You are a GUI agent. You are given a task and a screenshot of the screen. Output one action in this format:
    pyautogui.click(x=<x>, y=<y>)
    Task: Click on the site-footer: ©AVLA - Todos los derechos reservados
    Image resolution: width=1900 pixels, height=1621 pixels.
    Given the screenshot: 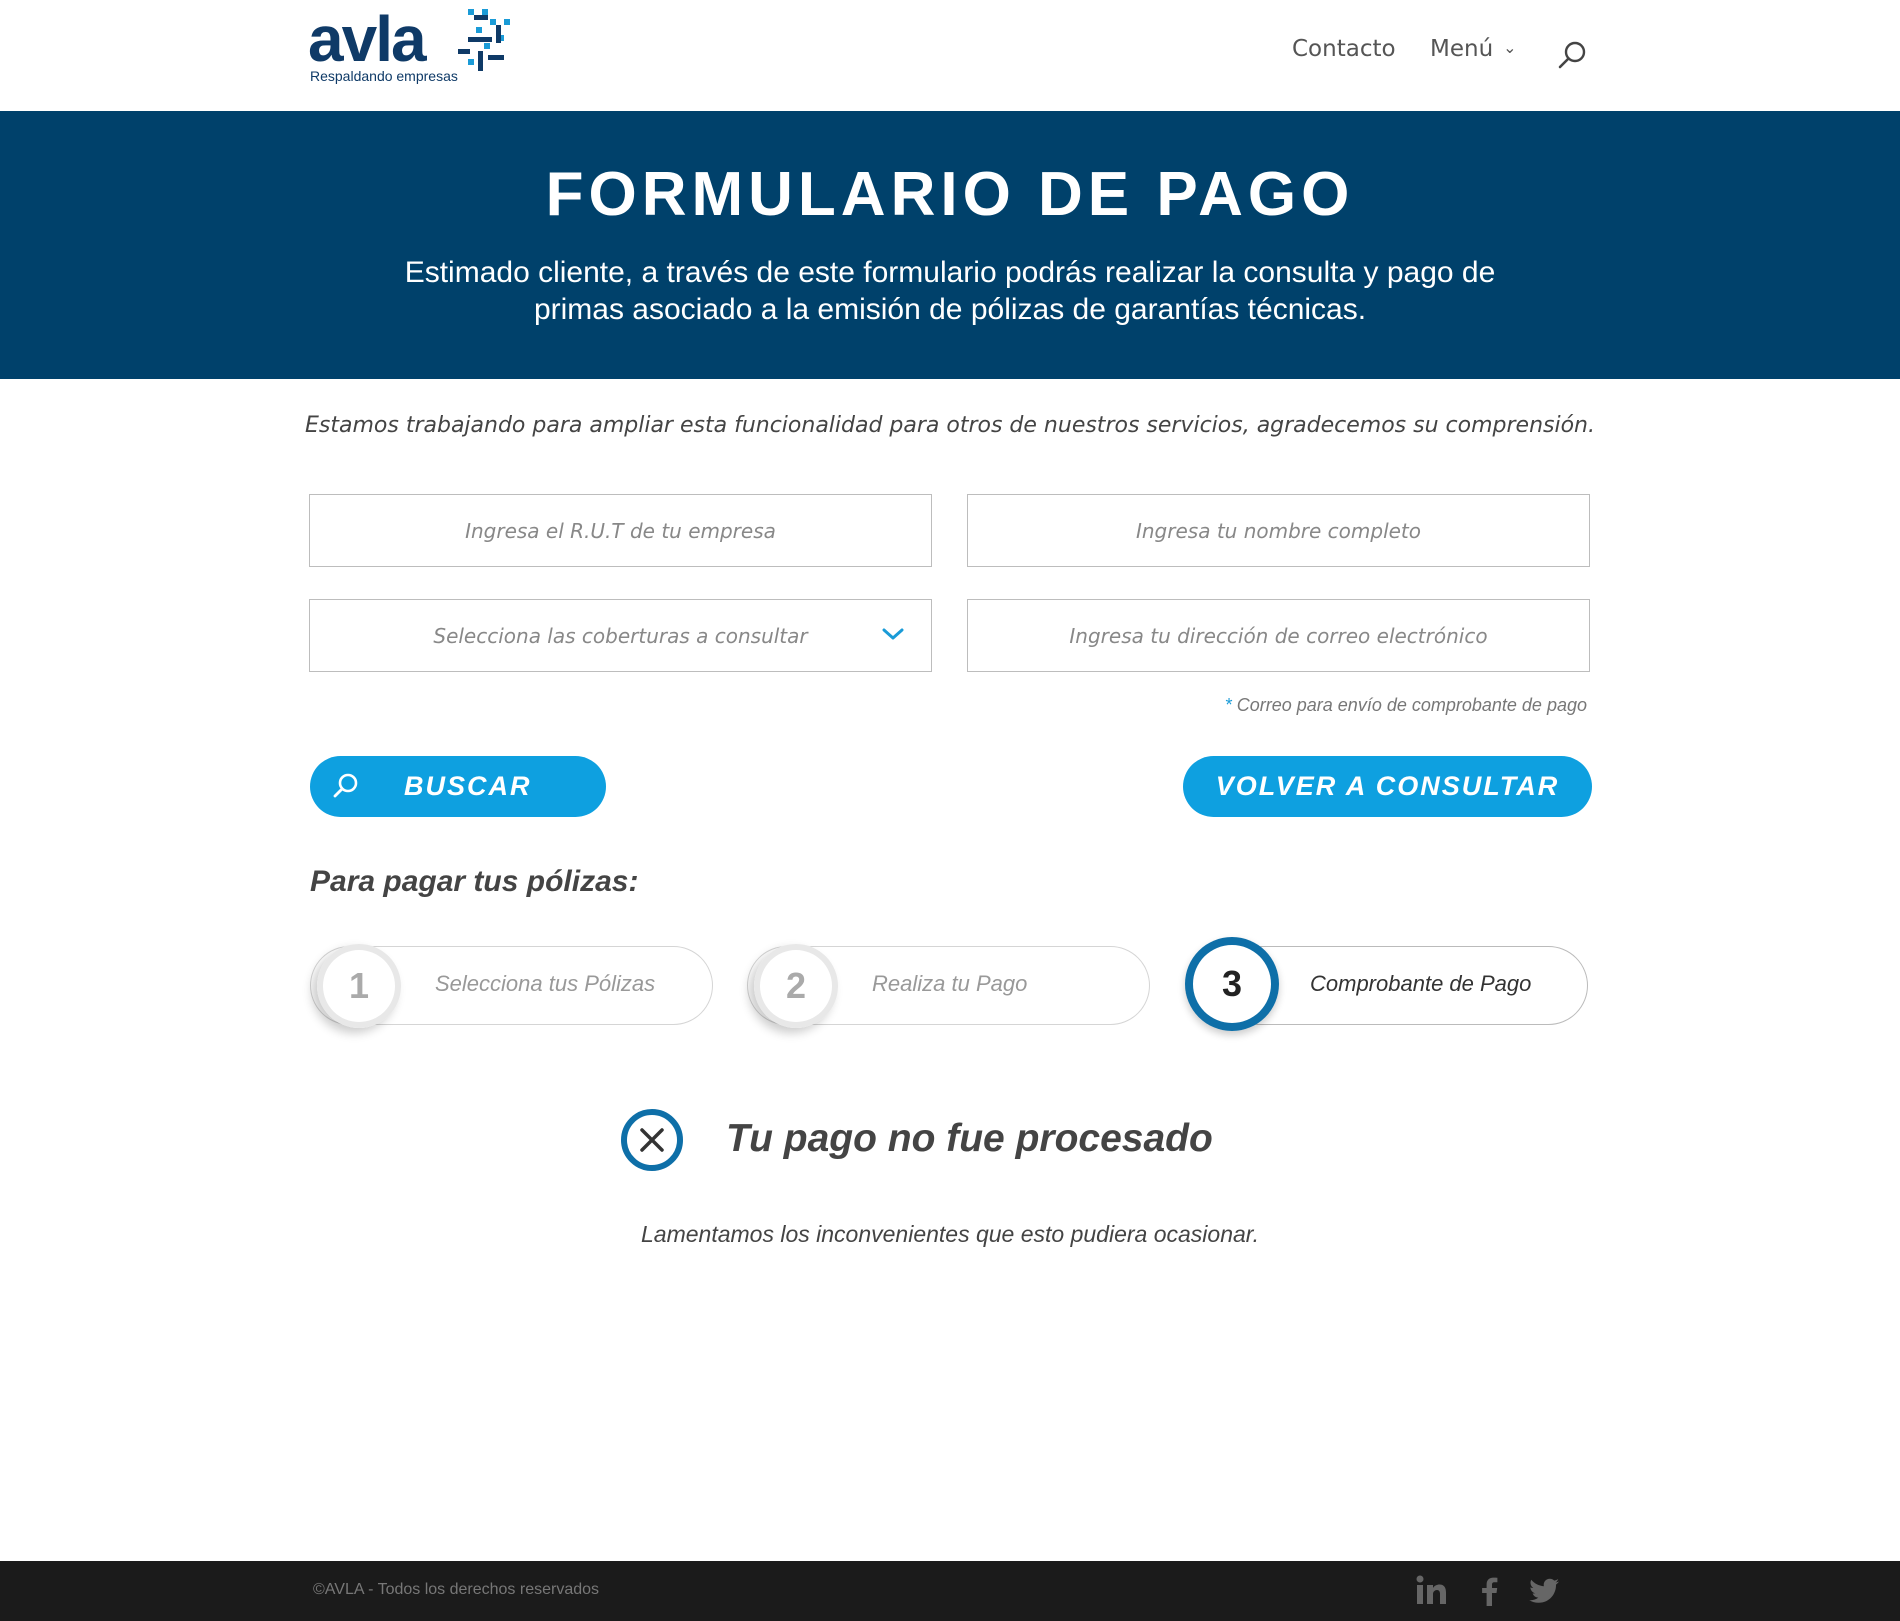 What is the action you would take?
    pyautogui.click(x=950, y=1591)
    